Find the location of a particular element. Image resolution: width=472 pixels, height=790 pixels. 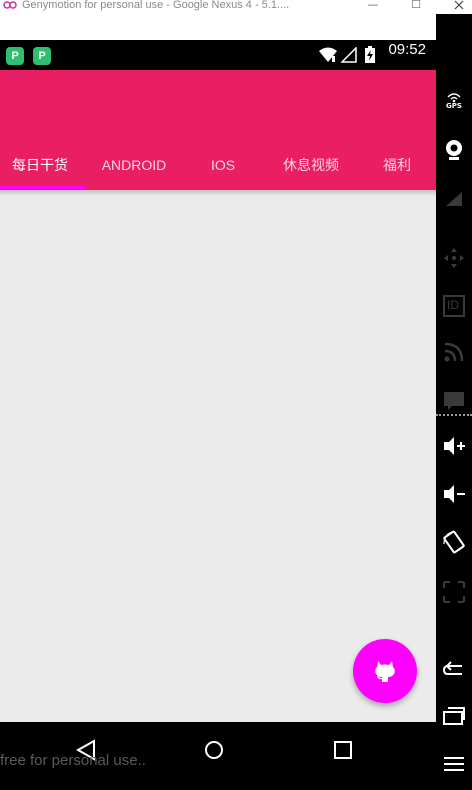

github-icon is located at coordinates (385, 671).